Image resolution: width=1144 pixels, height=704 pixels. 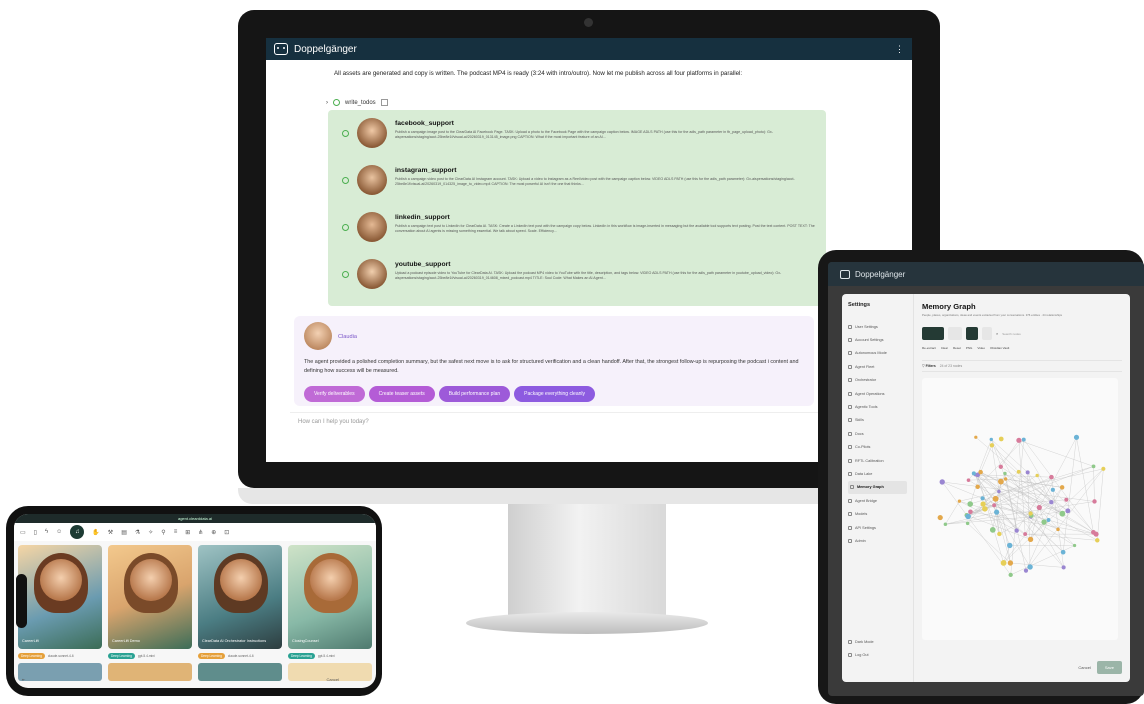 What do you see at coordinates (124, 532) in the screenshot?
I see `book-icon: ▤` at bounding box center [124, 532].